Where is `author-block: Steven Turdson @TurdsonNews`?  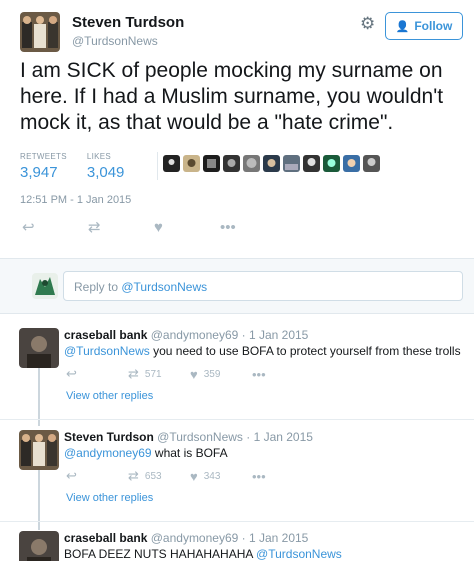 author-block: Steven Turdson @TurdsonNews is located at coordinates (128, 31).